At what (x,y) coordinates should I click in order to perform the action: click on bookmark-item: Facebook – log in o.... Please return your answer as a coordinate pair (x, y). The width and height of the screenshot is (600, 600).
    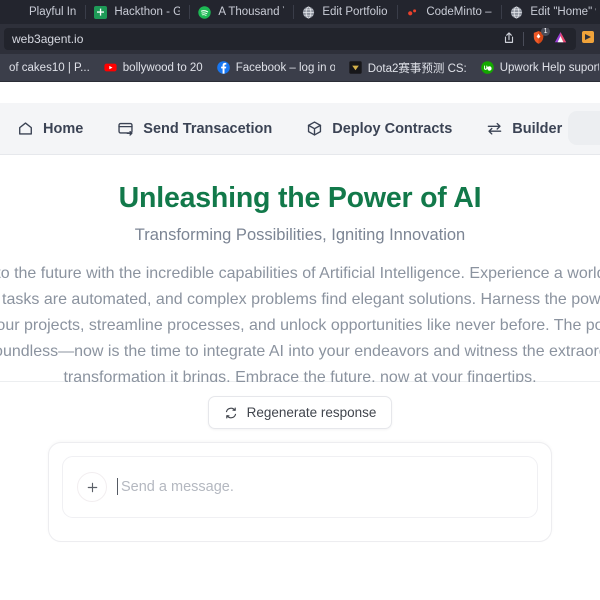
    Looking at the image, I should click on (276, 67).